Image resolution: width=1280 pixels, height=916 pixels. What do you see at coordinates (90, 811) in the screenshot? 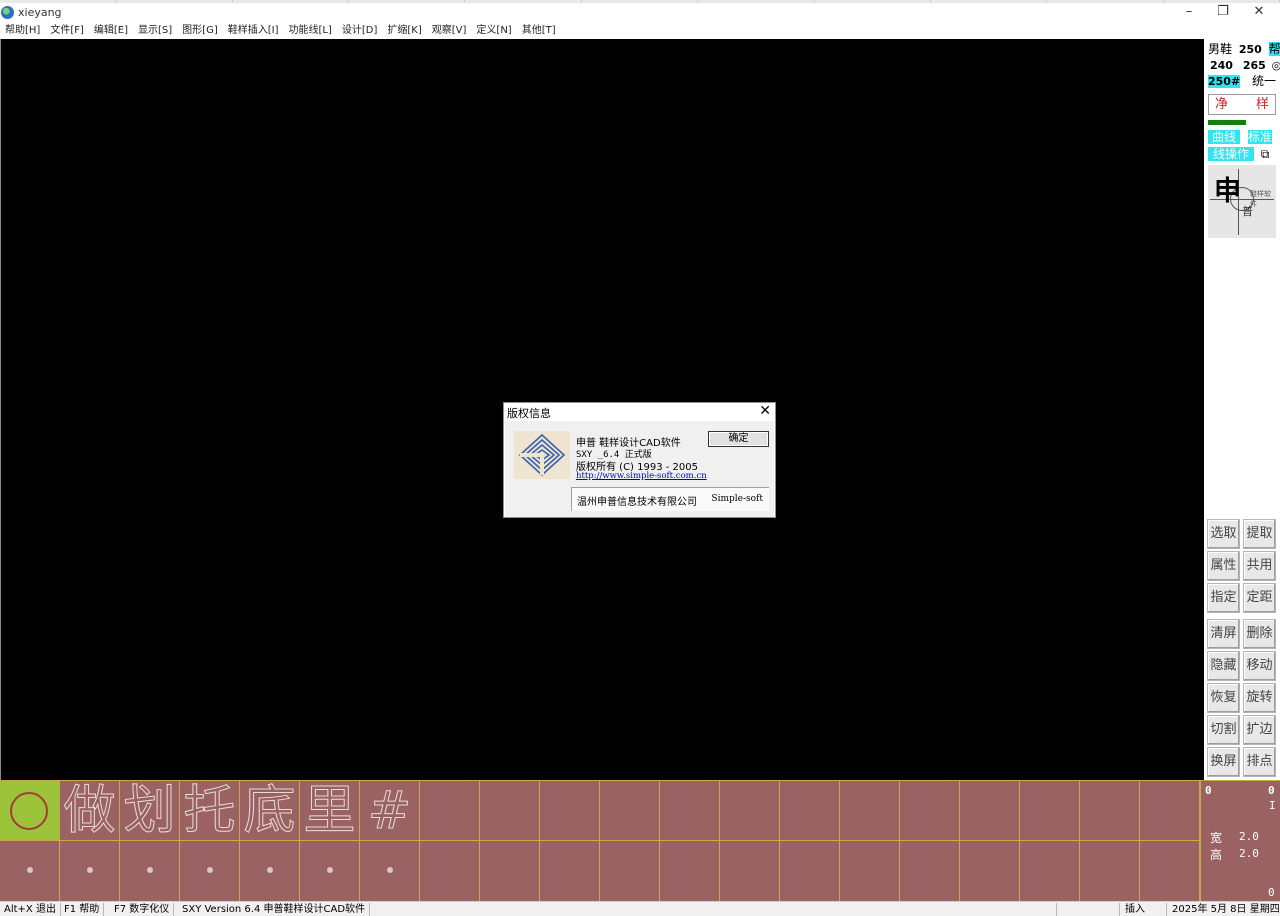
I see `palette-cell-make: 做` at bounding box center [90, 811].